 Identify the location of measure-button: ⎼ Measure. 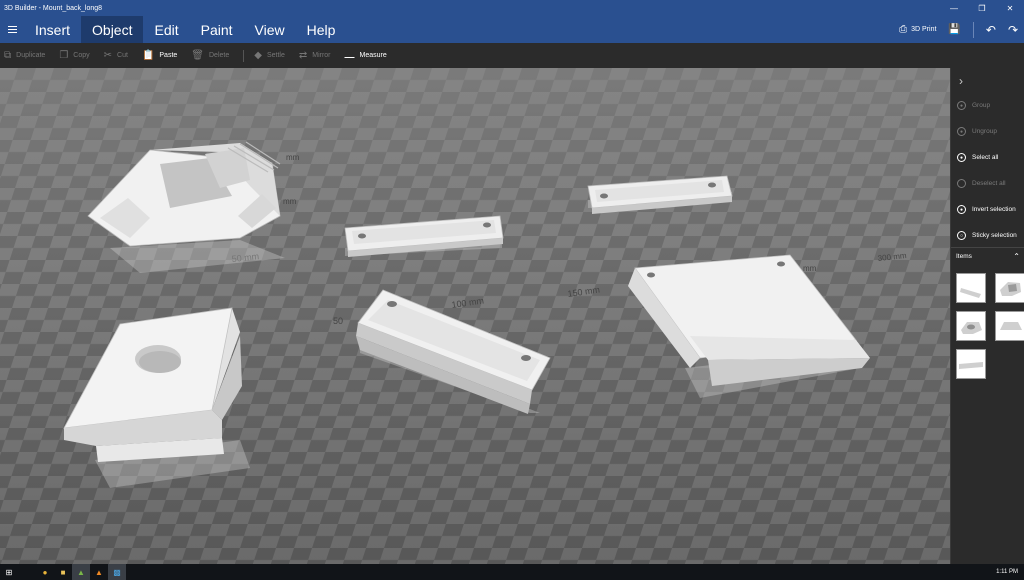
(366, 55).